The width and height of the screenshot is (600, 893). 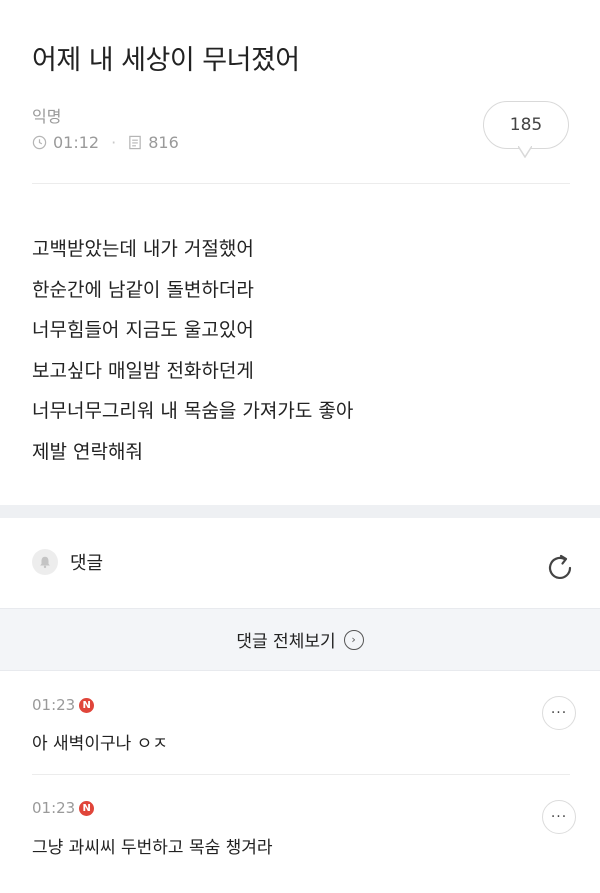 I want to click on comment-count-bubble: 185, so click(x=526, y=125).